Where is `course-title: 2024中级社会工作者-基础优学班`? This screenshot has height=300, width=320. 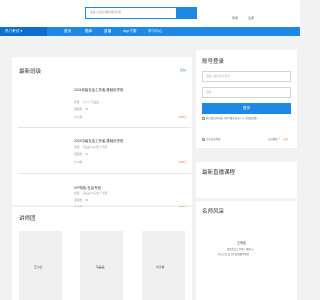
course-title: 2024中级社会工作者-基础优学班 is located at coordinates (98, 140).